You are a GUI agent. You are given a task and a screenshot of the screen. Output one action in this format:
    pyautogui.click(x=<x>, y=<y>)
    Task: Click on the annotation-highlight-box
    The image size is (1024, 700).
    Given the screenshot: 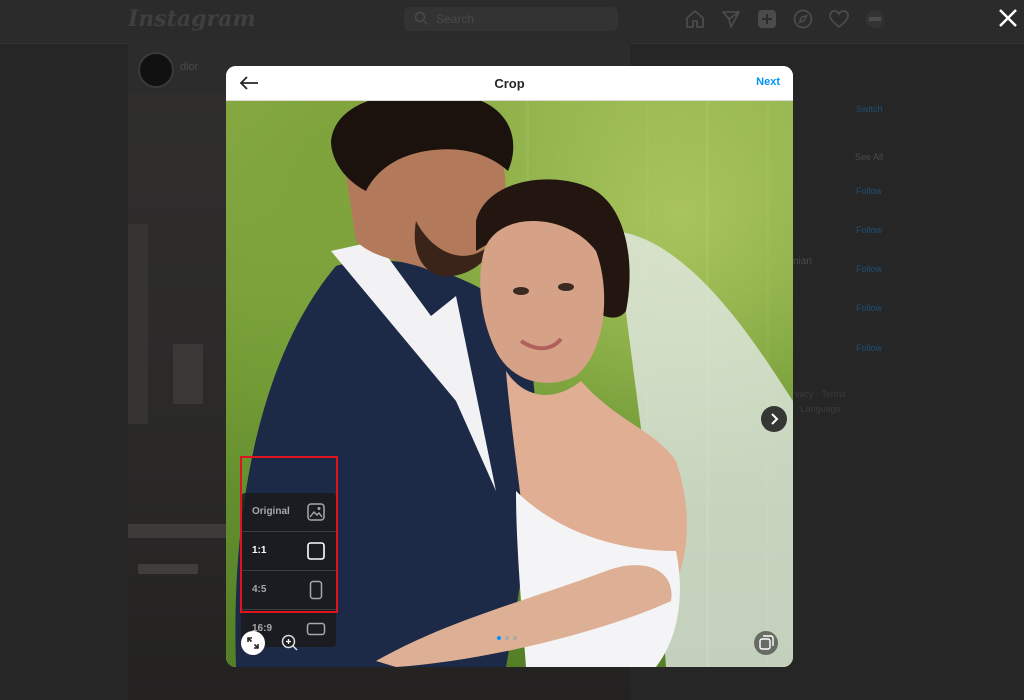 What is the action you would take?
    pyautogui.click(x=289, y=534)
    